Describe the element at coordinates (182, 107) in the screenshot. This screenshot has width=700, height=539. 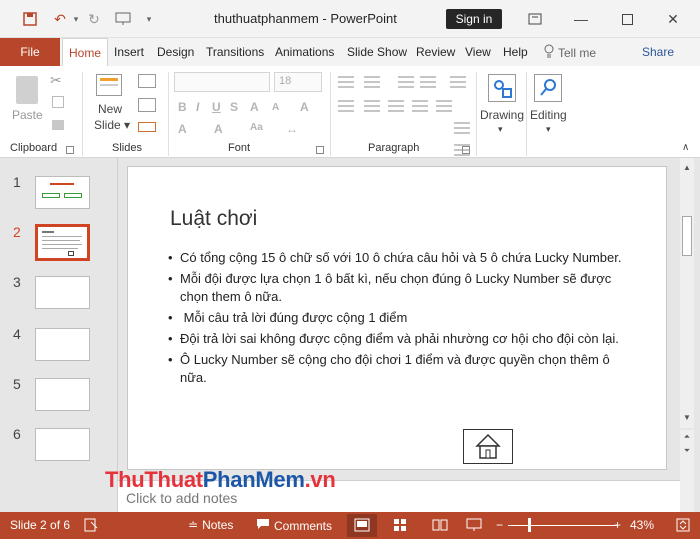
I see `bold-icon: B` at that location.